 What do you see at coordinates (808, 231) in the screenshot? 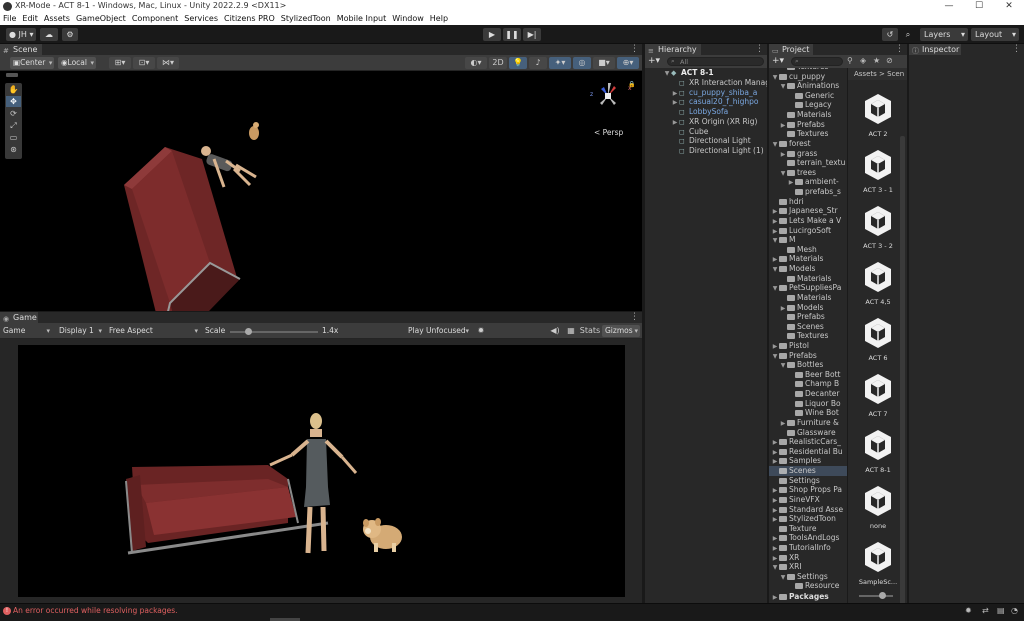
I see `project-folder: ▶ LucirgoSoft` at bounding box center [808, 231].